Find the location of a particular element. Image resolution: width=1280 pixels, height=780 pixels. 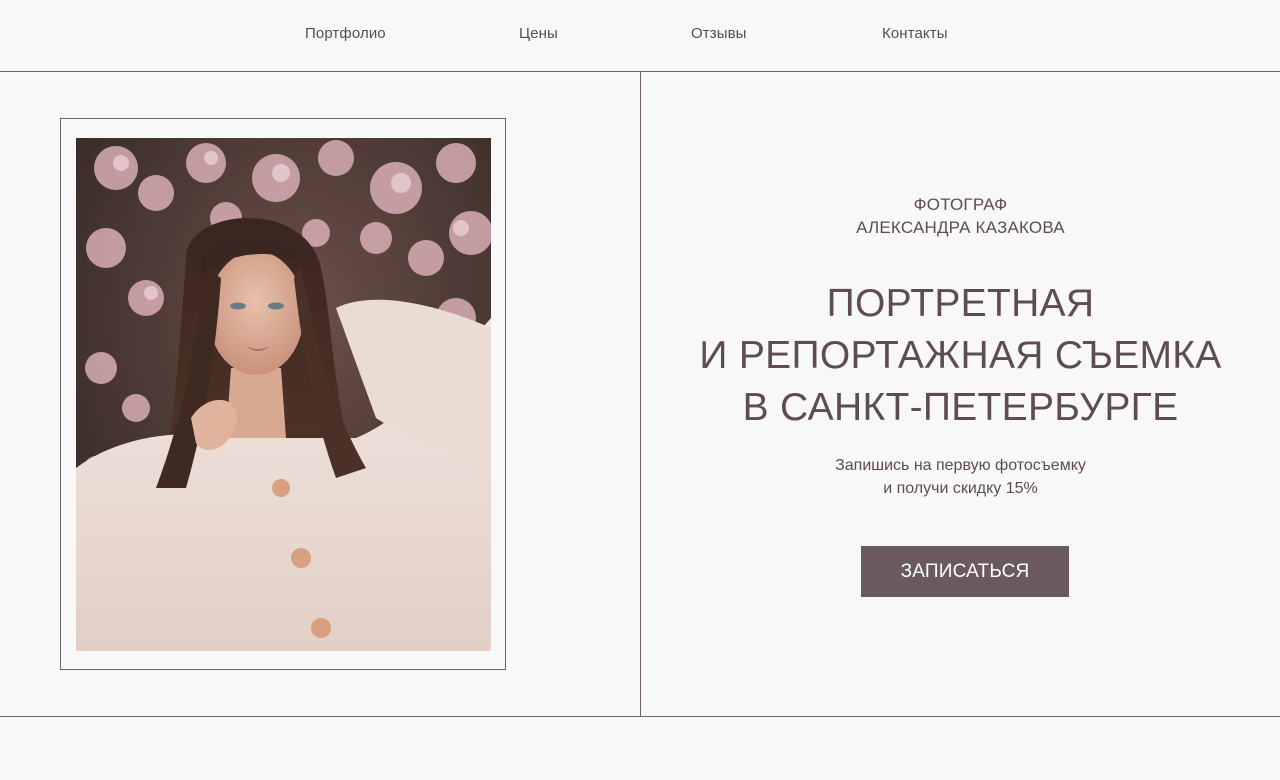

headline-line-2: И РЕПОРТАЖНАЯ СЪЕМКА is located at coordinates (960, 355).